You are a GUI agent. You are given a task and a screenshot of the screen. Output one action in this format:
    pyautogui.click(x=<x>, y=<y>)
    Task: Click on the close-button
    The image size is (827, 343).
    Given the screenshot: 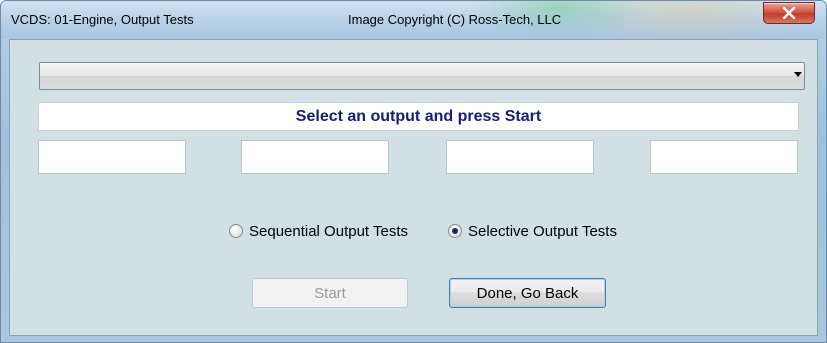 What is the action you would take?
    pyautogui.click(x=789, y=13)
    